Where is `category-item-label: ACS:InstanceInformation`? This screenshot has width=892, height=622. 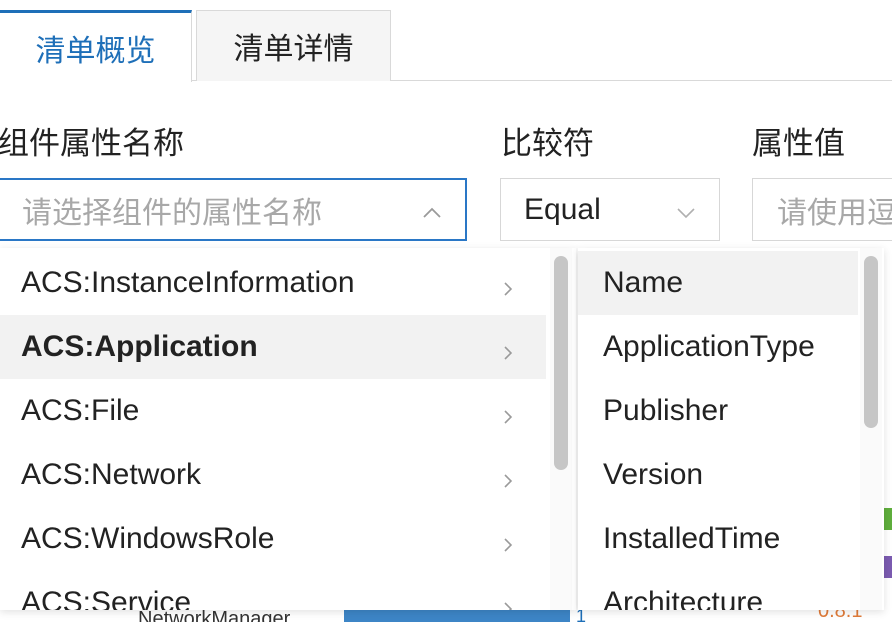
category-item-label: ACS:InstanceInformation is located at coordinates (188, 282).